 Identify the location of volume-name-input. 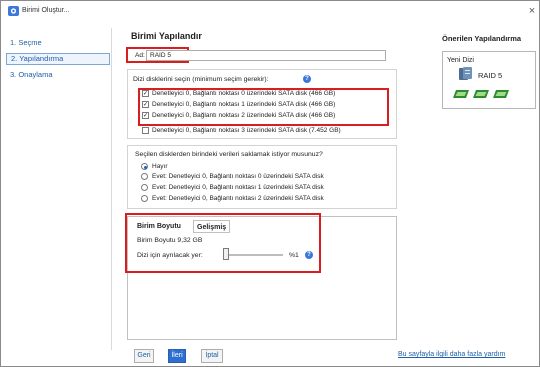
(266, 55).